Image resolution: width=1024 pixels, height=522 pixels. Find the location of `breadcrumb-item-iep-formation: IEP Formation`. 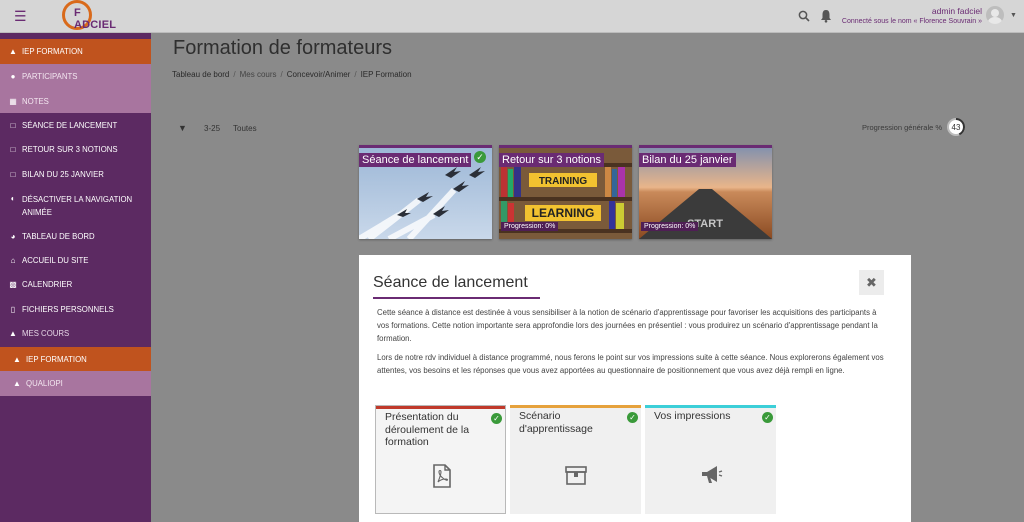

breadcrumb-item-iep-formation: IEP Formation is located at coordinates (386, 74).